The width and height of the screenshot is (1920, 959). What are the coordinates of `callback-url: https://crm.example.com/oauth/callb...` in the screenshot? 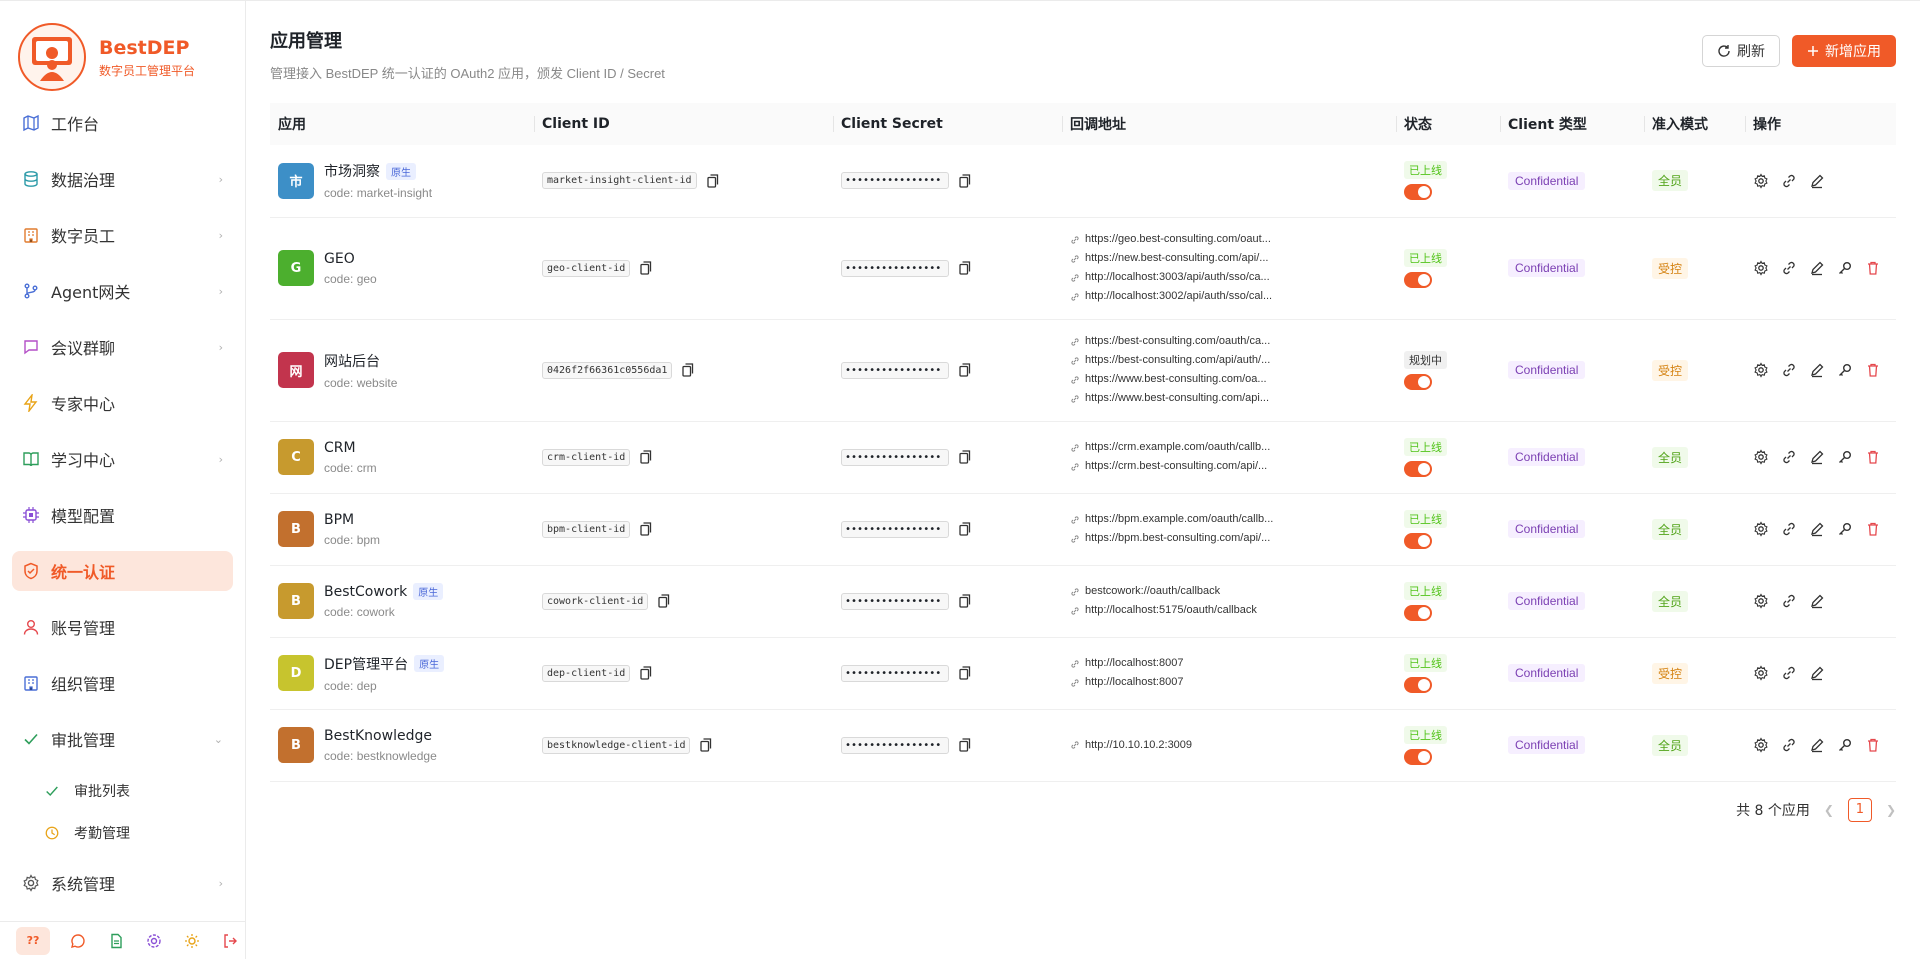 It's located at (1233, 447).